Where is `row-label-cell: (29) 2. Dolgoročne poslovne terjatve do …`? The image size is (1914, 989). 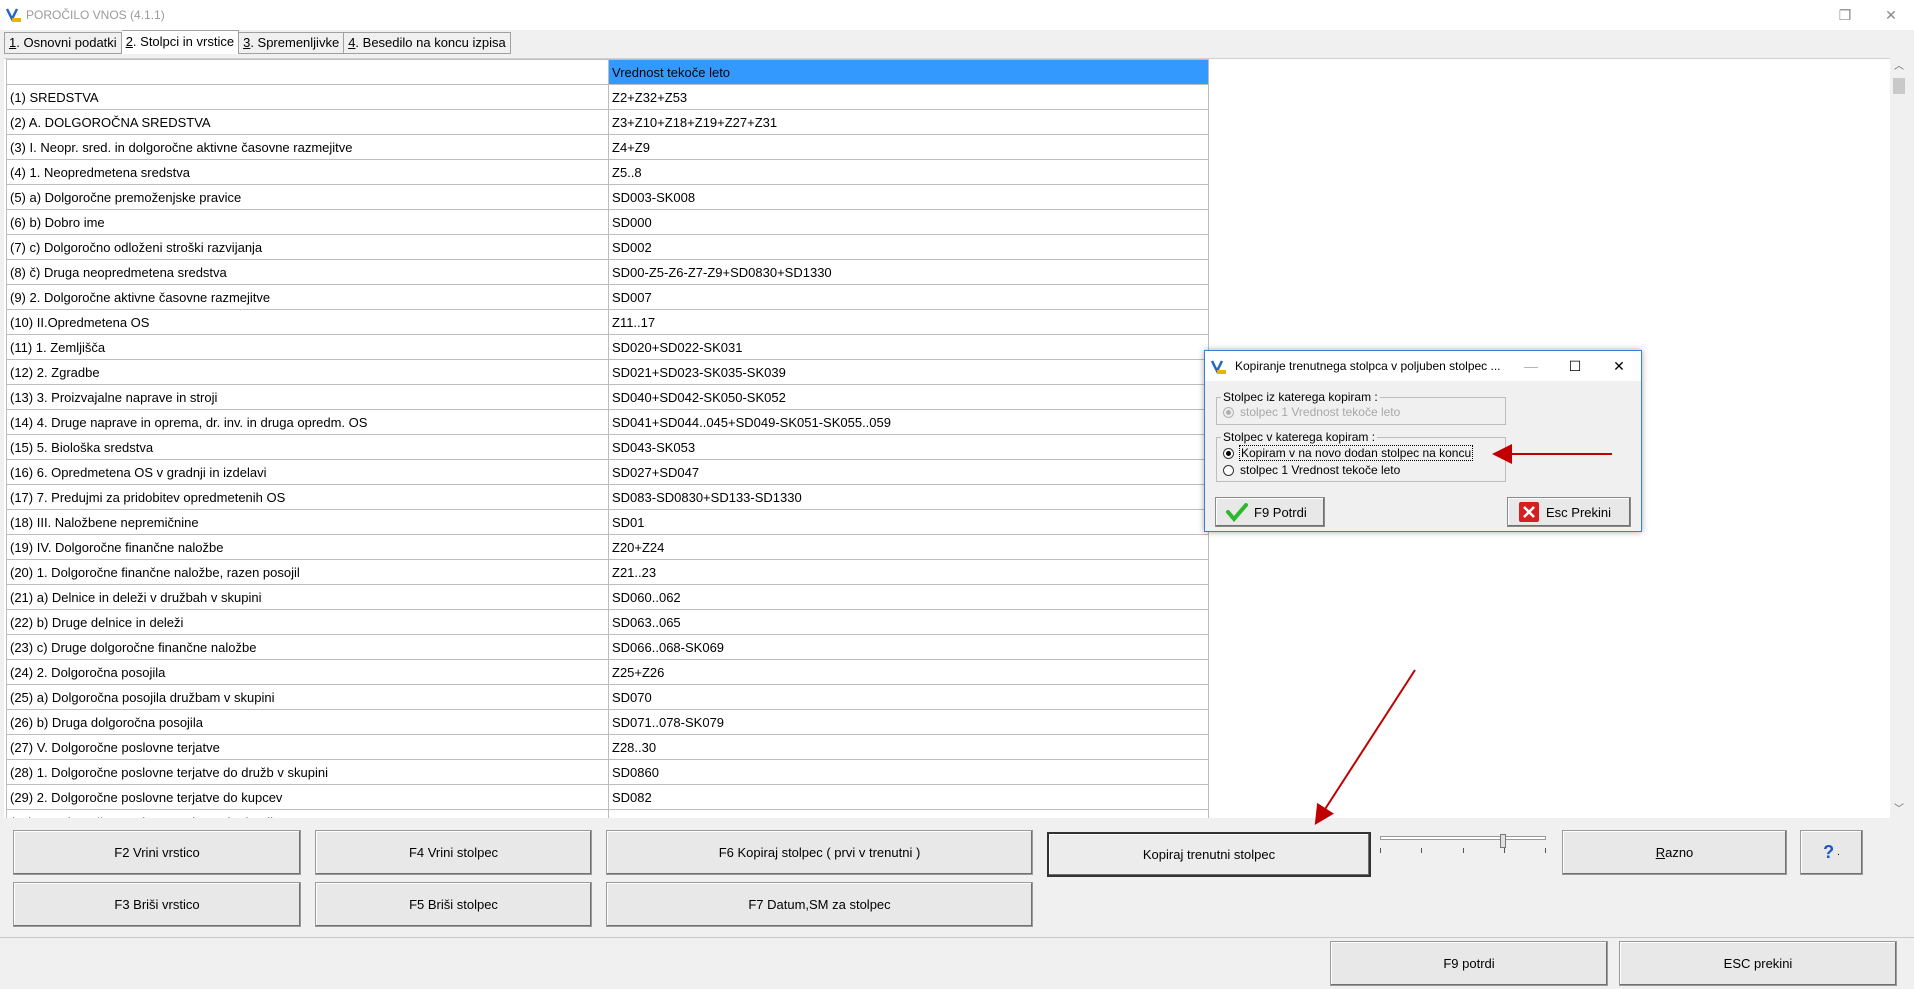 row-label-cell: (29) 2. Dolgoročne poslovne terjatve do … is located at coordinates (307, 797).